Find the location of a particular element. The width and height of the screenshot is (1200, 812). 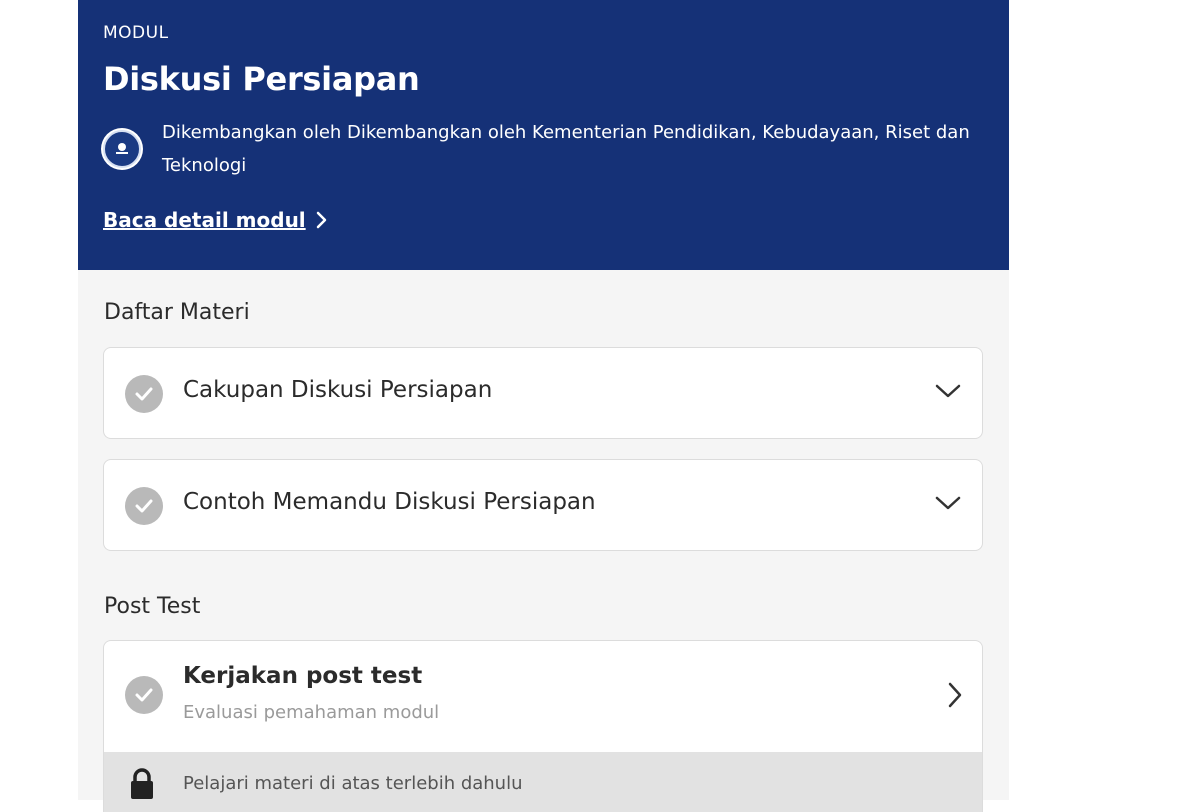

detail-link-label: Baca detail modul is located at coordinates (204, 220).